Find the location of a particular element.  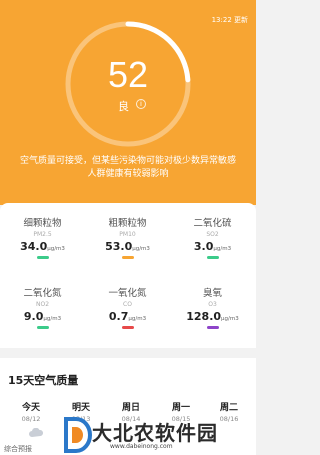

forecast-sub-label: 综合预报 is located at coordinates (18, 449).